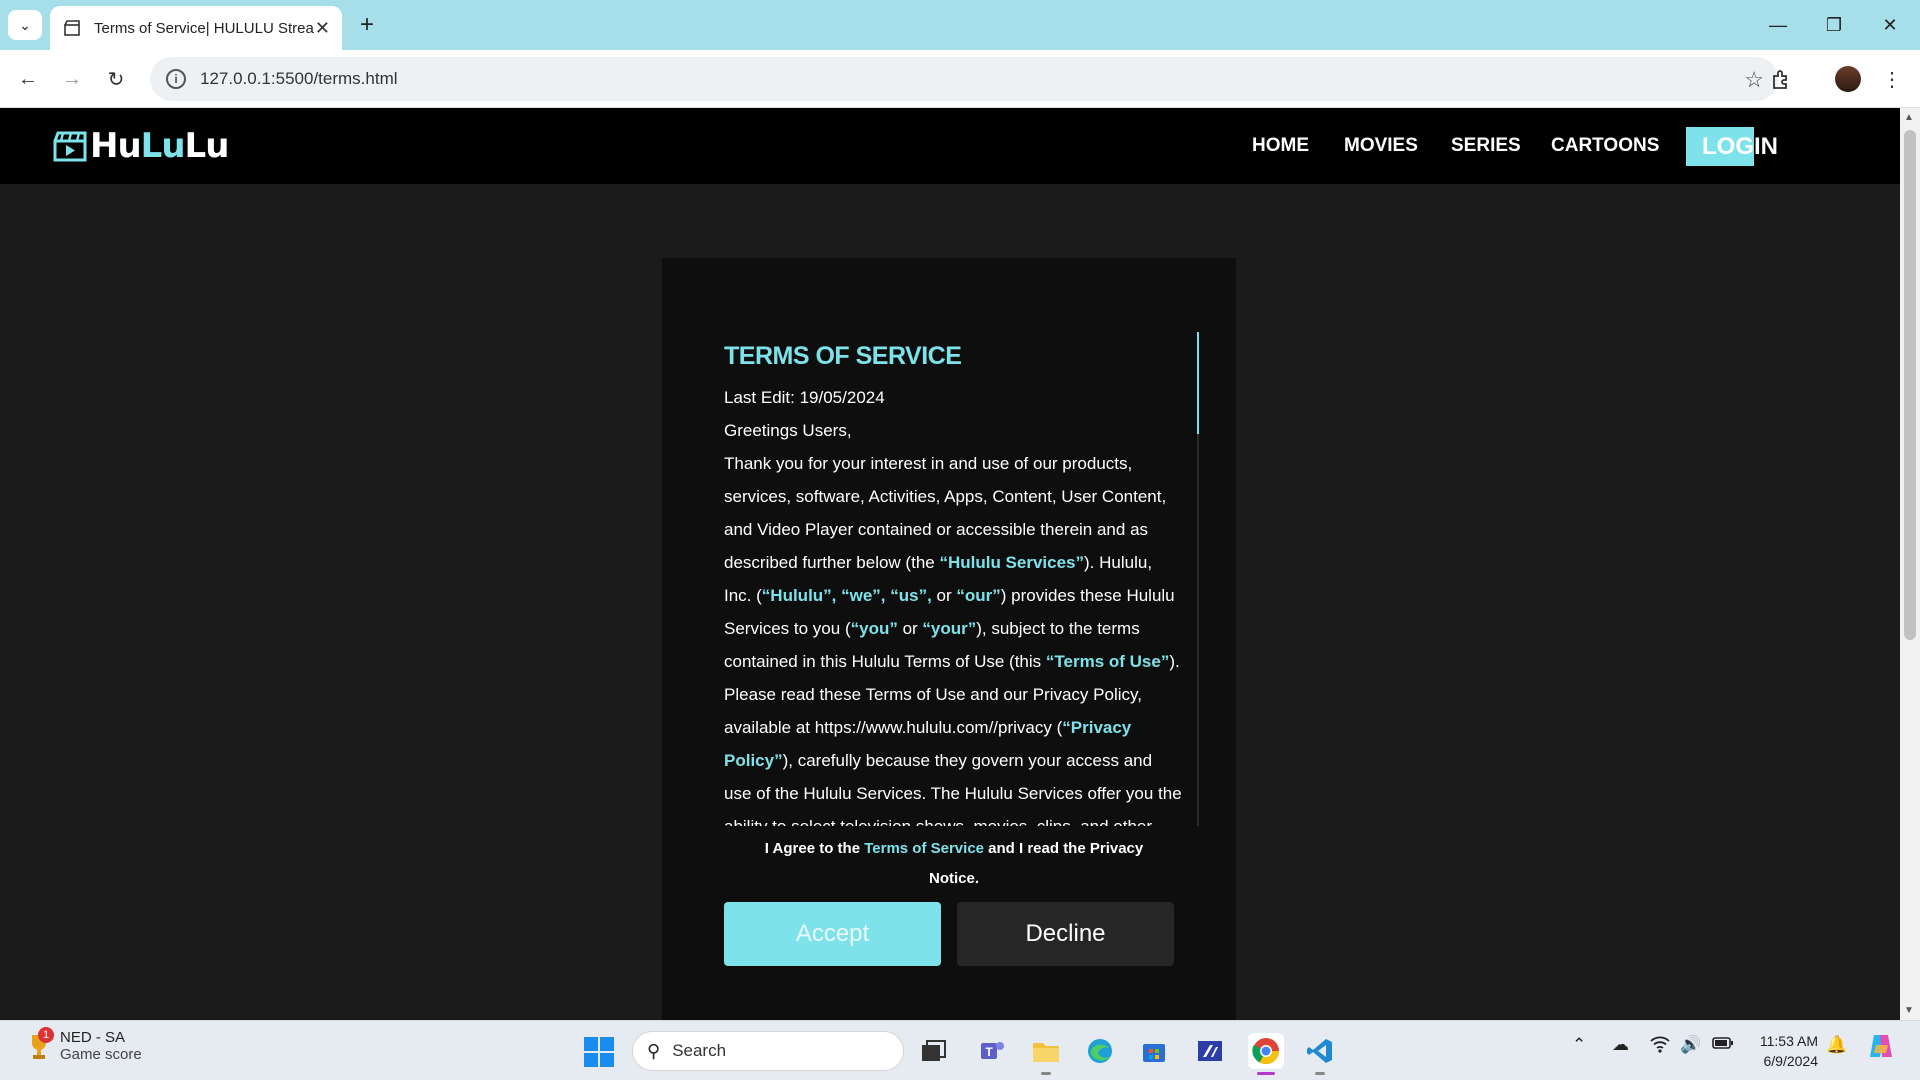 This screenshot has width=1920, height=1080. Describe the element at coordinates (72, 28) in the screenshot. I see `clapperboard-favicon-icon` at that location.